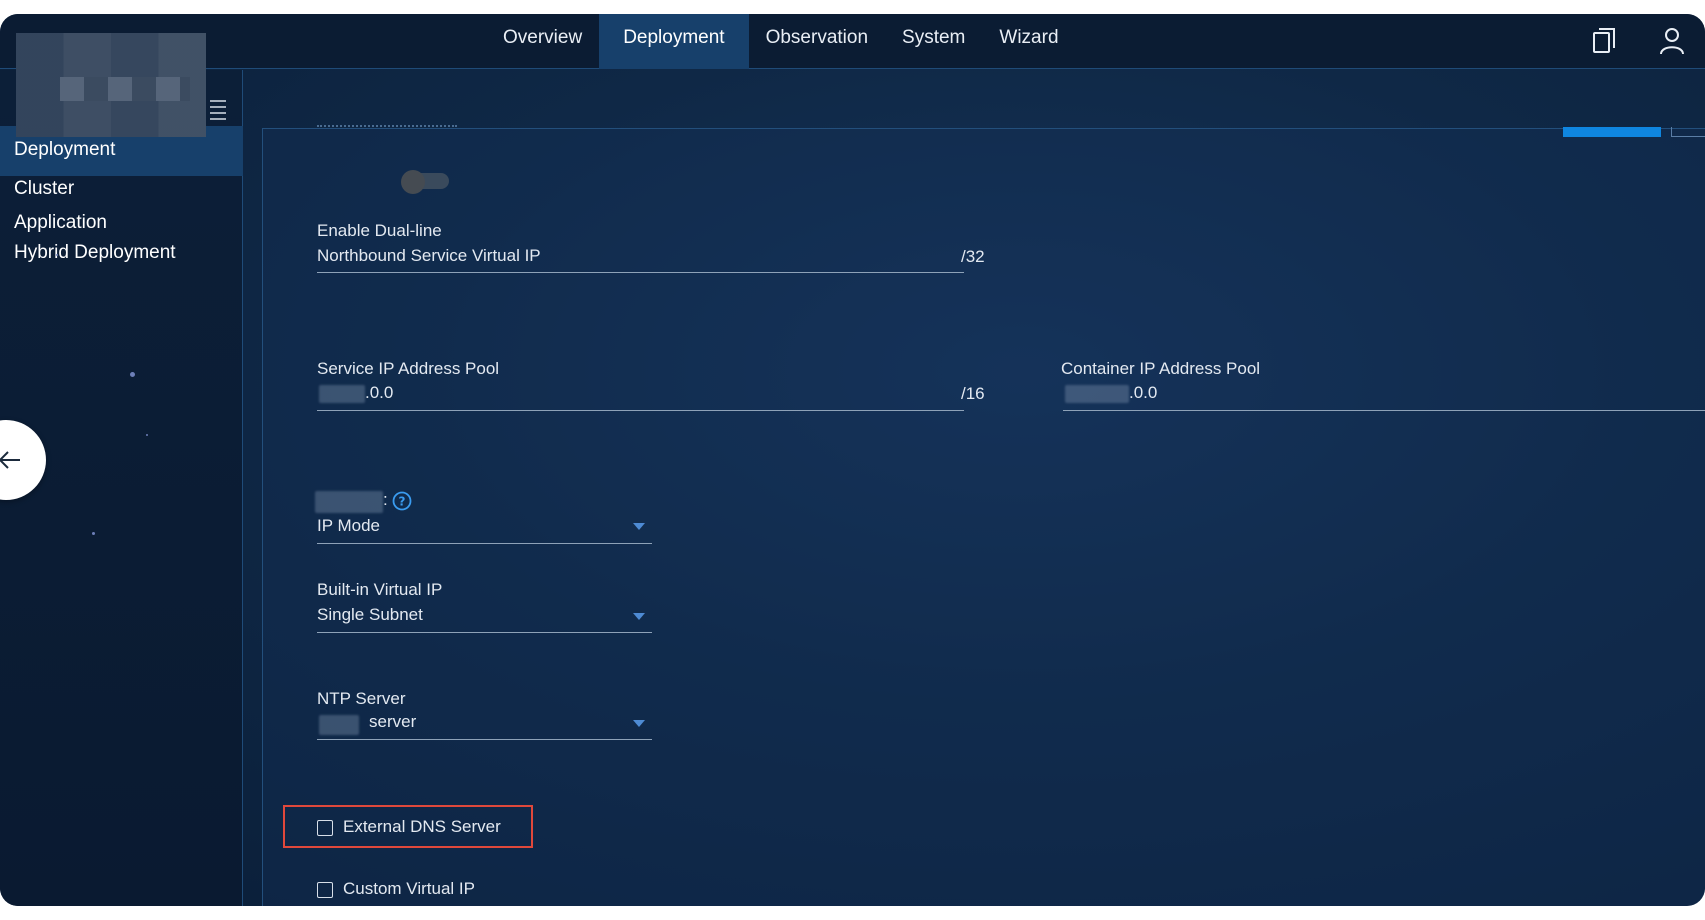 Image resolution: width=1705 pixels, height=920 pixels. Describe the element at coordinates (1604, 41) in the screenshot. I see `clipboard-icon` at that location.